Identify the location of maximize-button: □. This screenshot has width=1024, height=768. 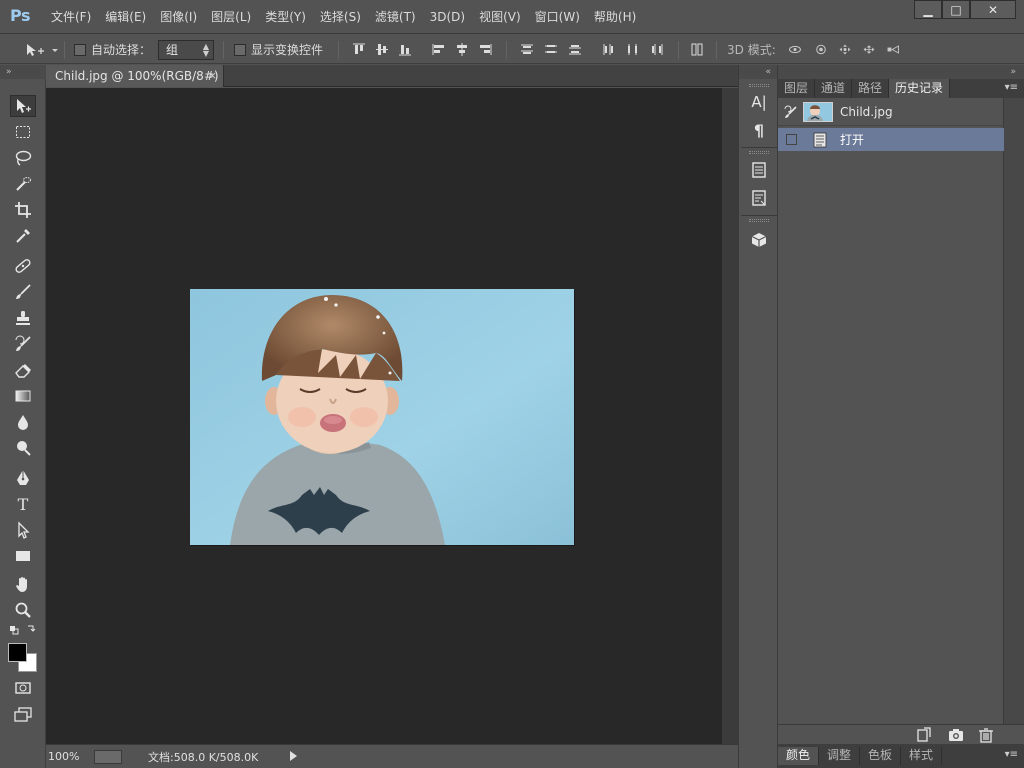
(956, 9).